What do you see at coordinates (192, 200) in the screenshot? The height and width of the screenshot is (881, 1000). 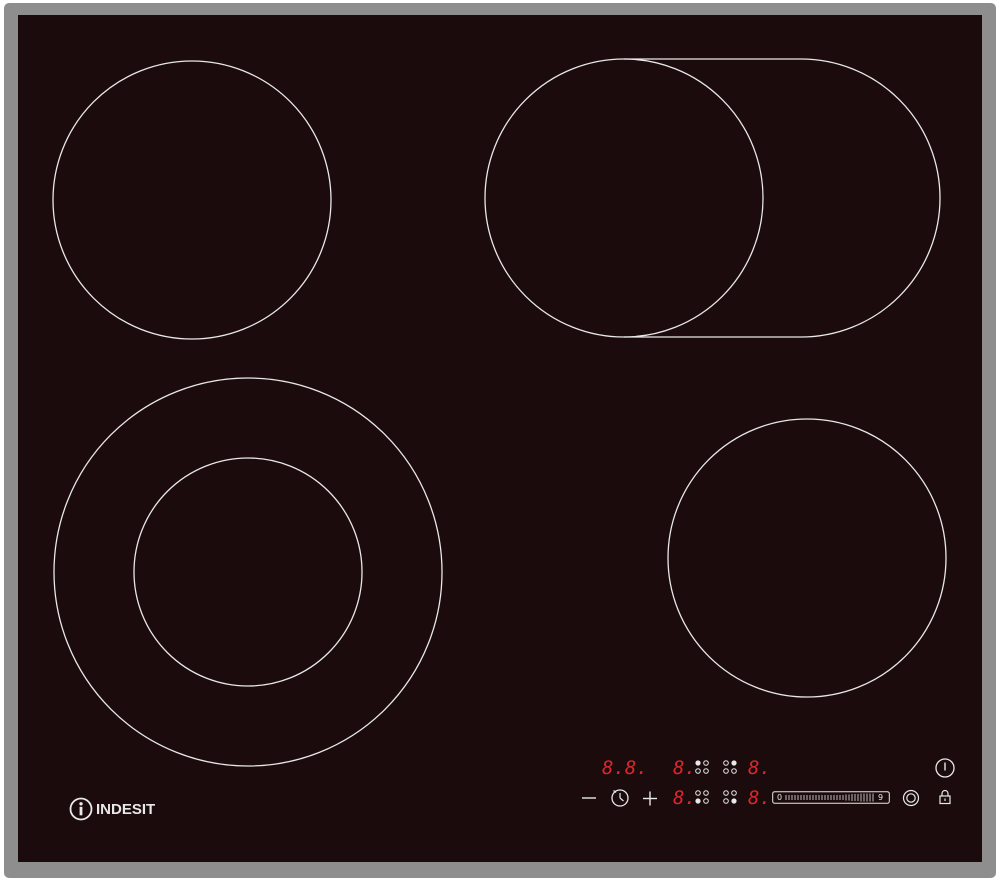 I see `zone-top-left` at bounding box center [192, 200].